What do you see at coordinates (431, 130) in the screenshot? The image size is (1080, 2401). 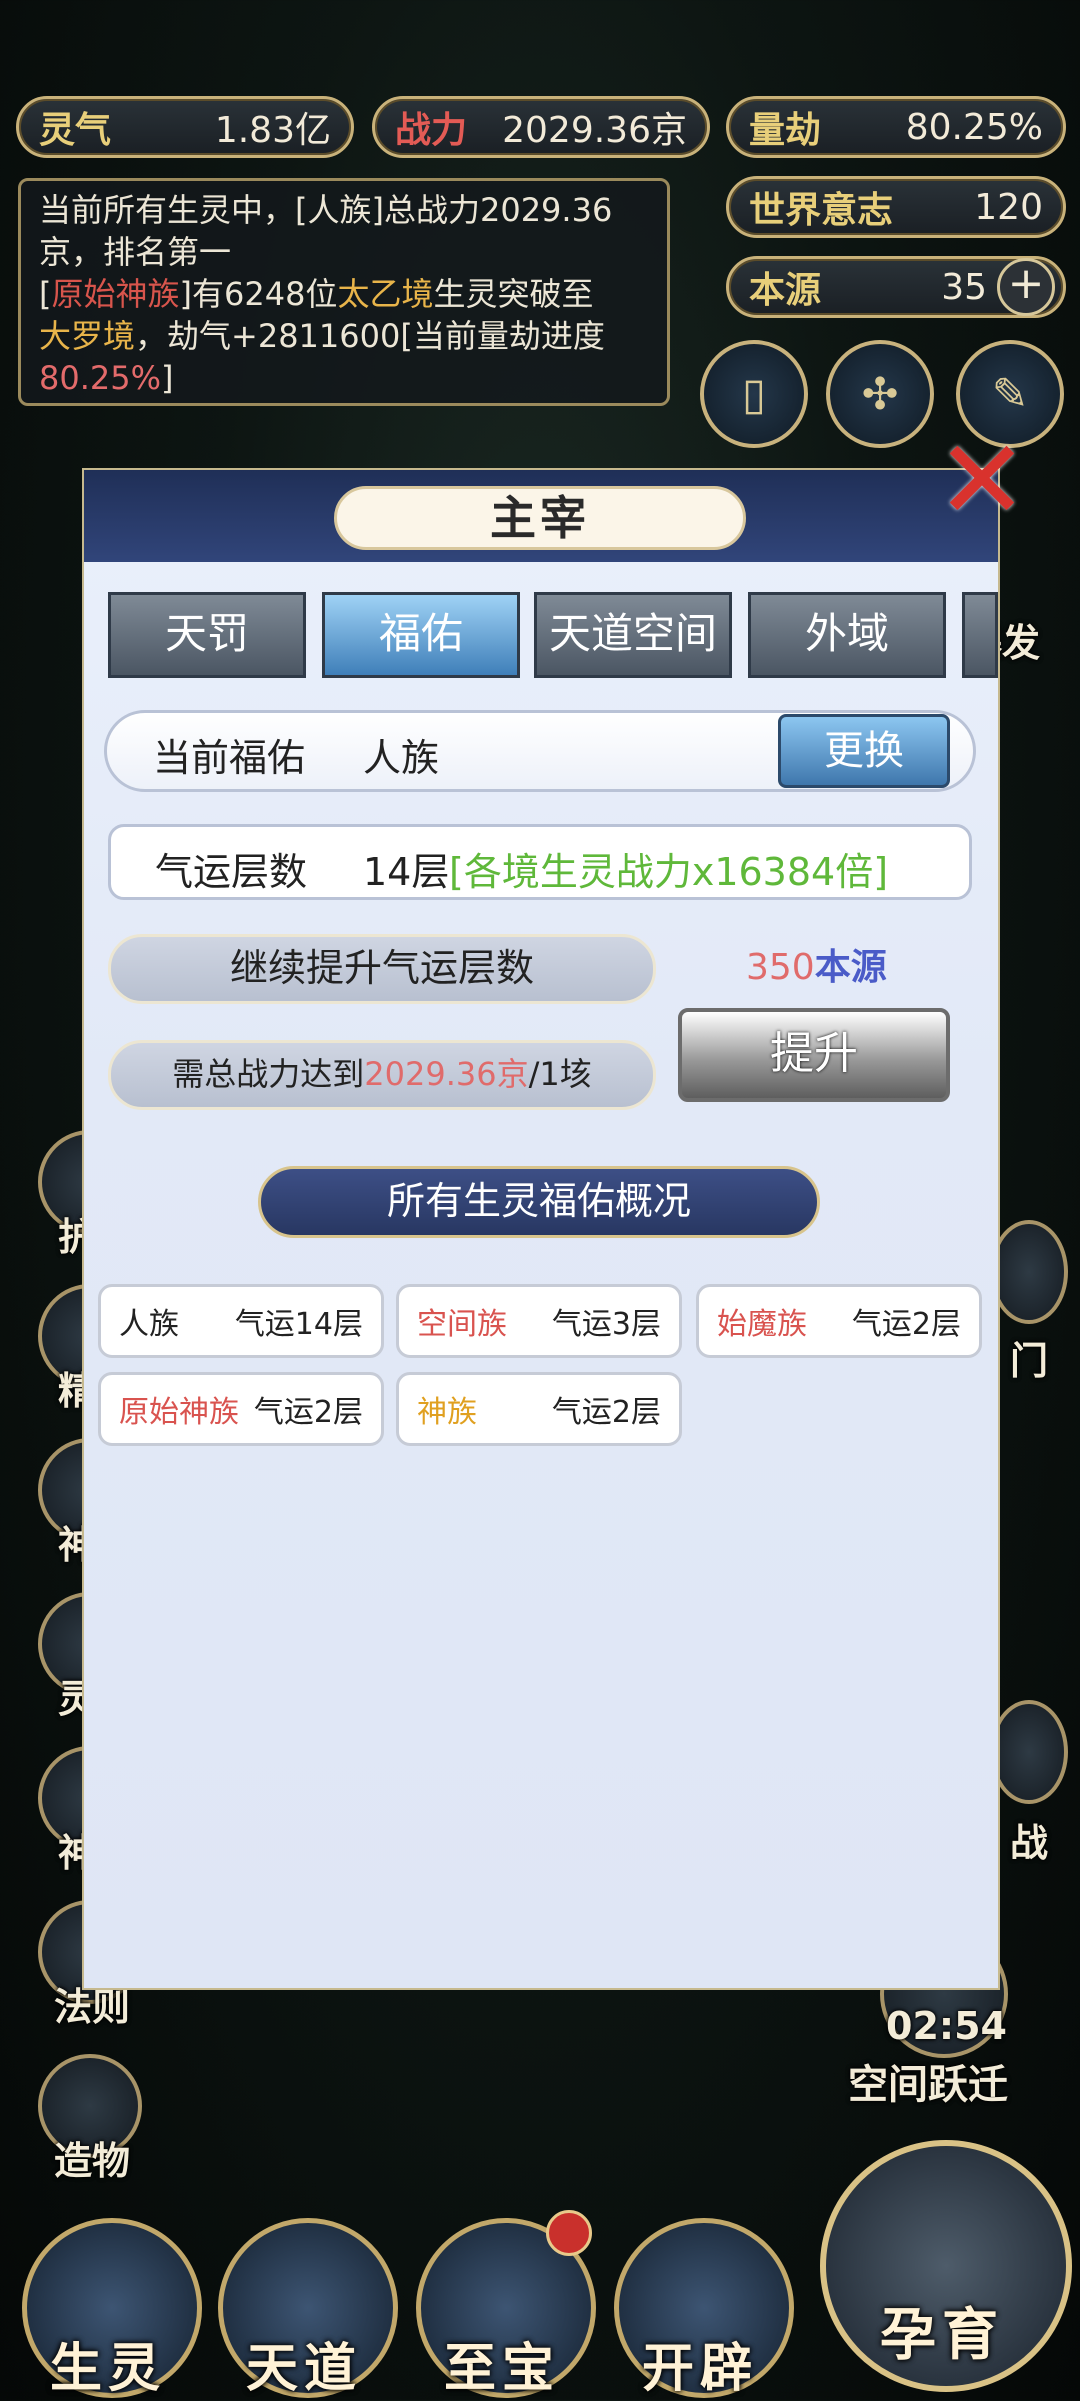 I see `zhanli-label: 战力` at bounding box center [431, 130].